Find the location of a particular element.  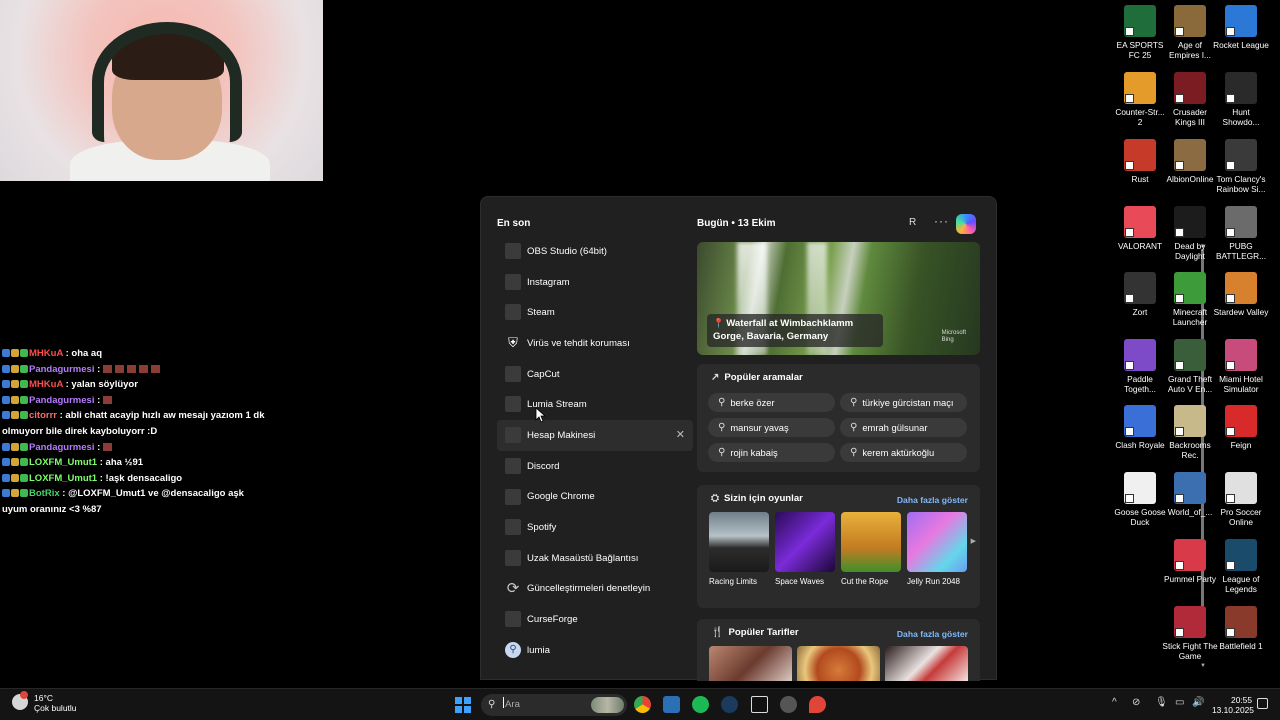

game-tile: Racing Limits is located at coordinates (739, 549).